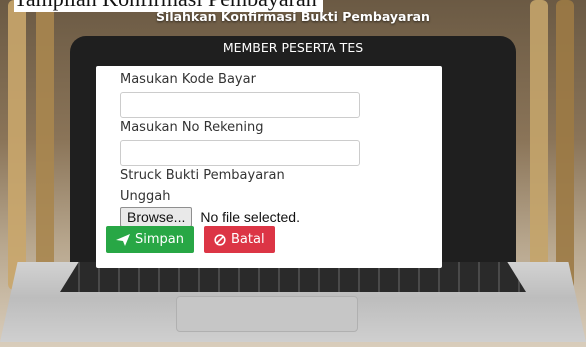 The image size is (586, 347). What do you see at coordinates (220, 239) in the screenshot?
I see `ban-icon` at bounding box center [220, 239].